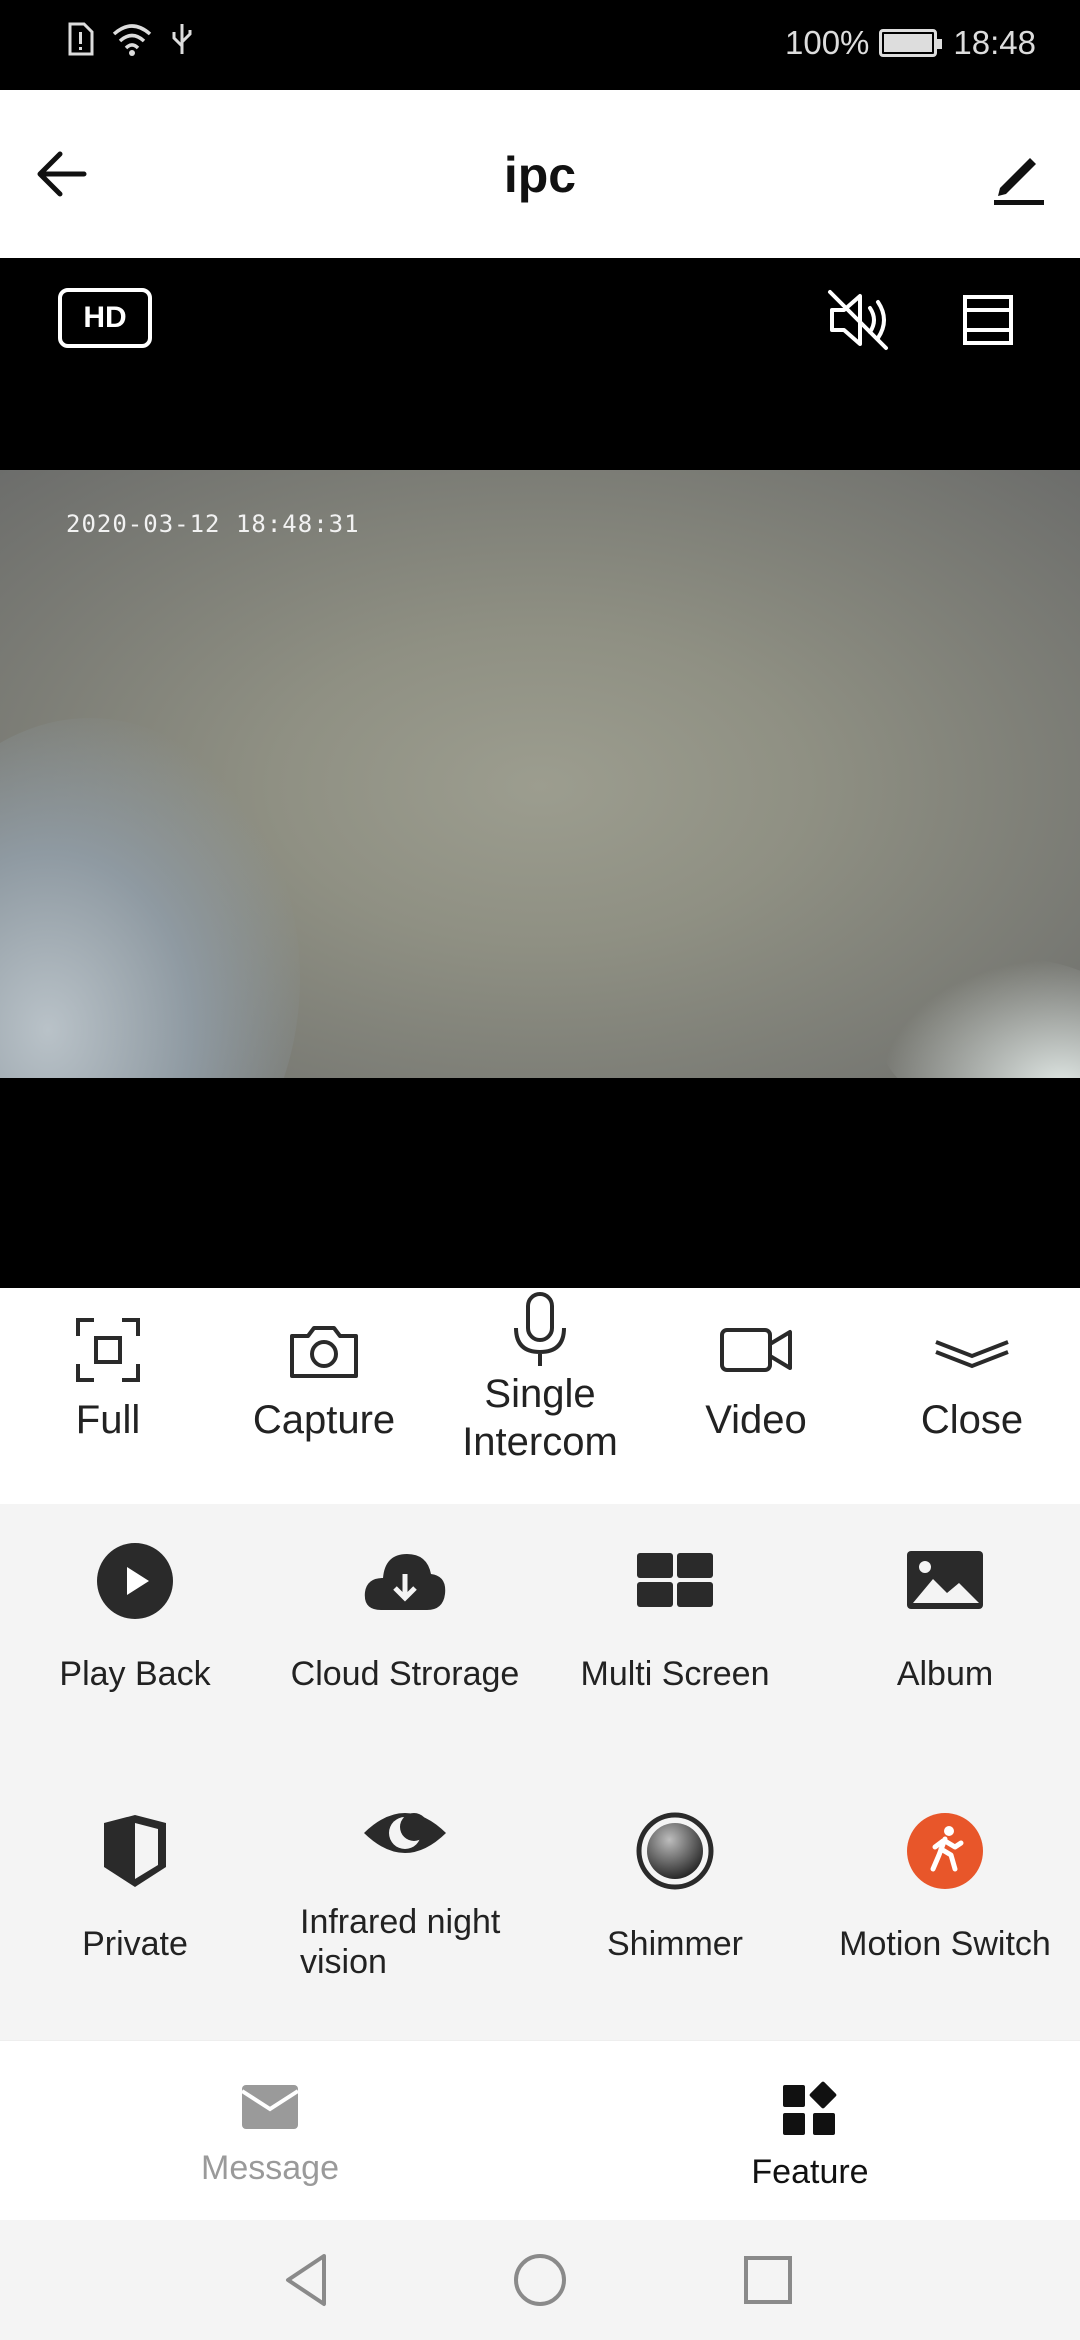 The image size is (1080, 2340). I want to click on single-intercom-button: Single Intercom, so click(540, 1396).